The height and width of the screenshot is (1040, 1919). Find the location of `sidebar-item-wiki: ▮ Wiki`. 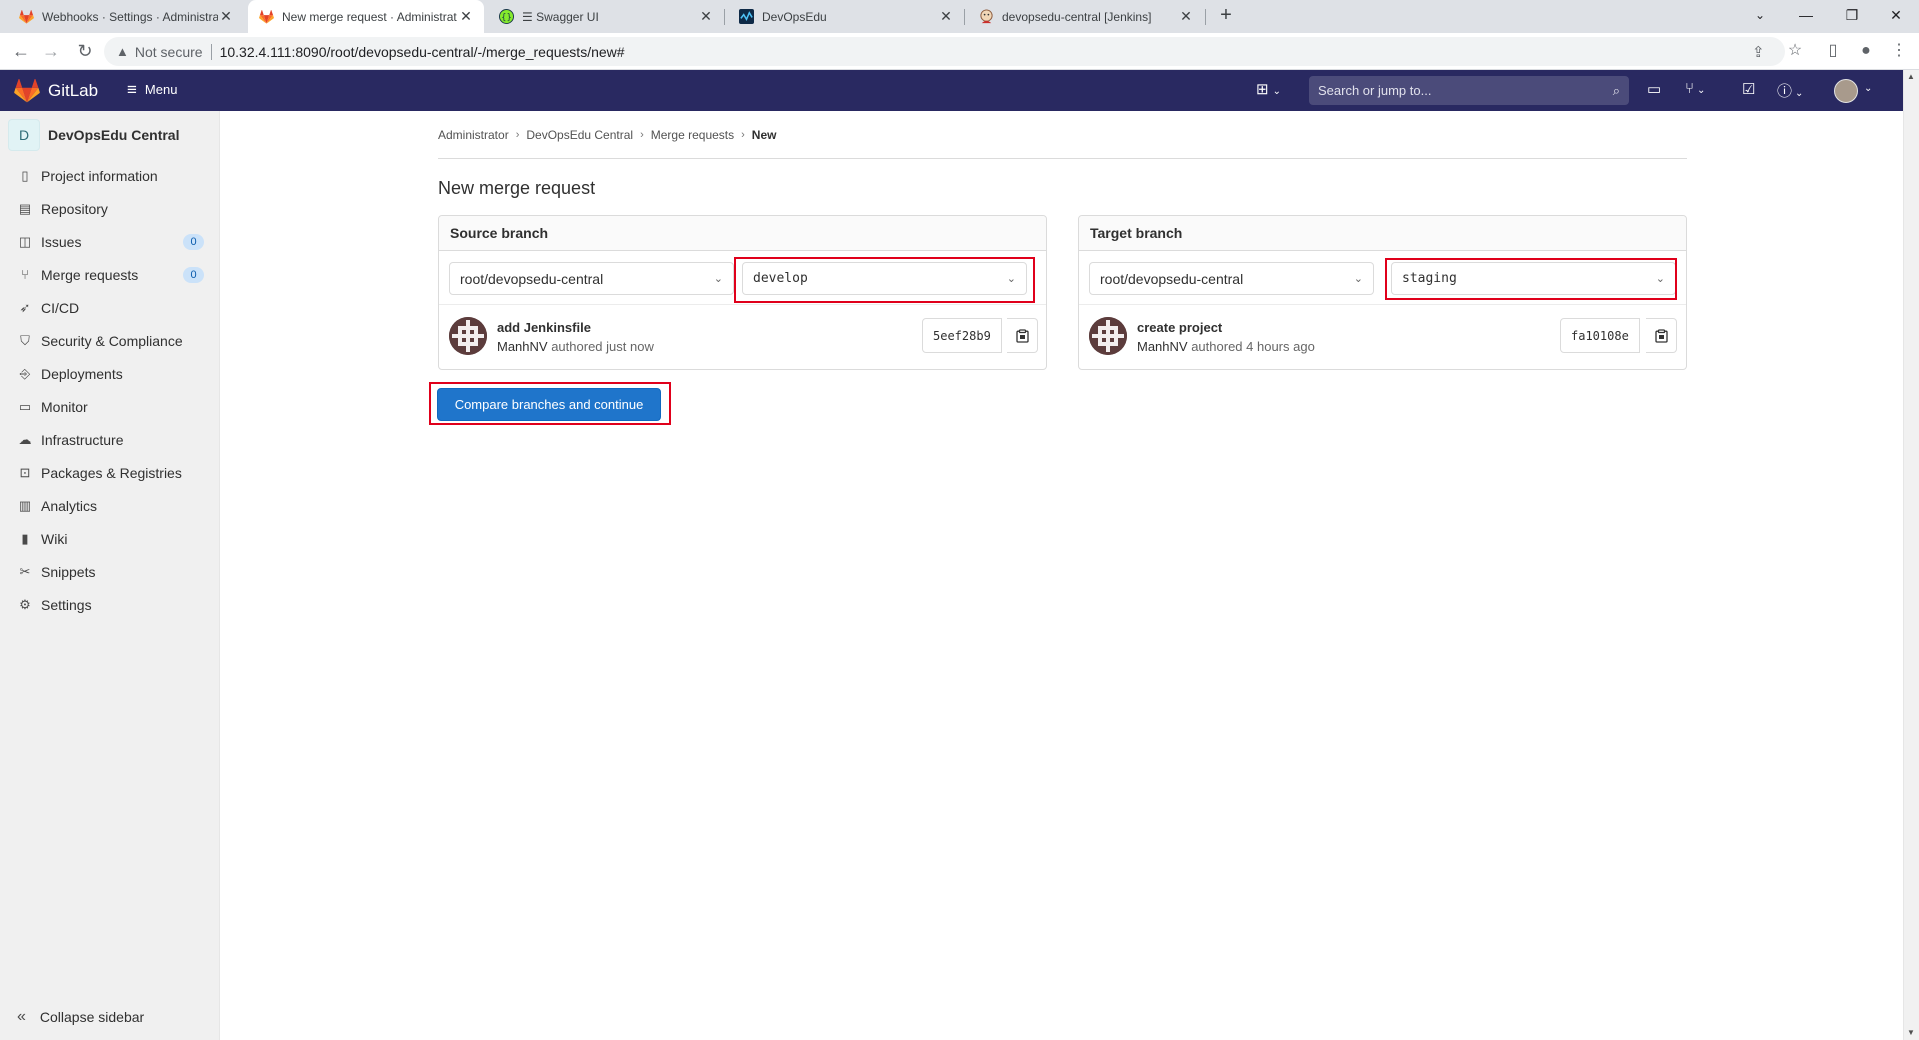

sidebar-item-wiki: ▮ Wiki is located at coordinates (110, 538).